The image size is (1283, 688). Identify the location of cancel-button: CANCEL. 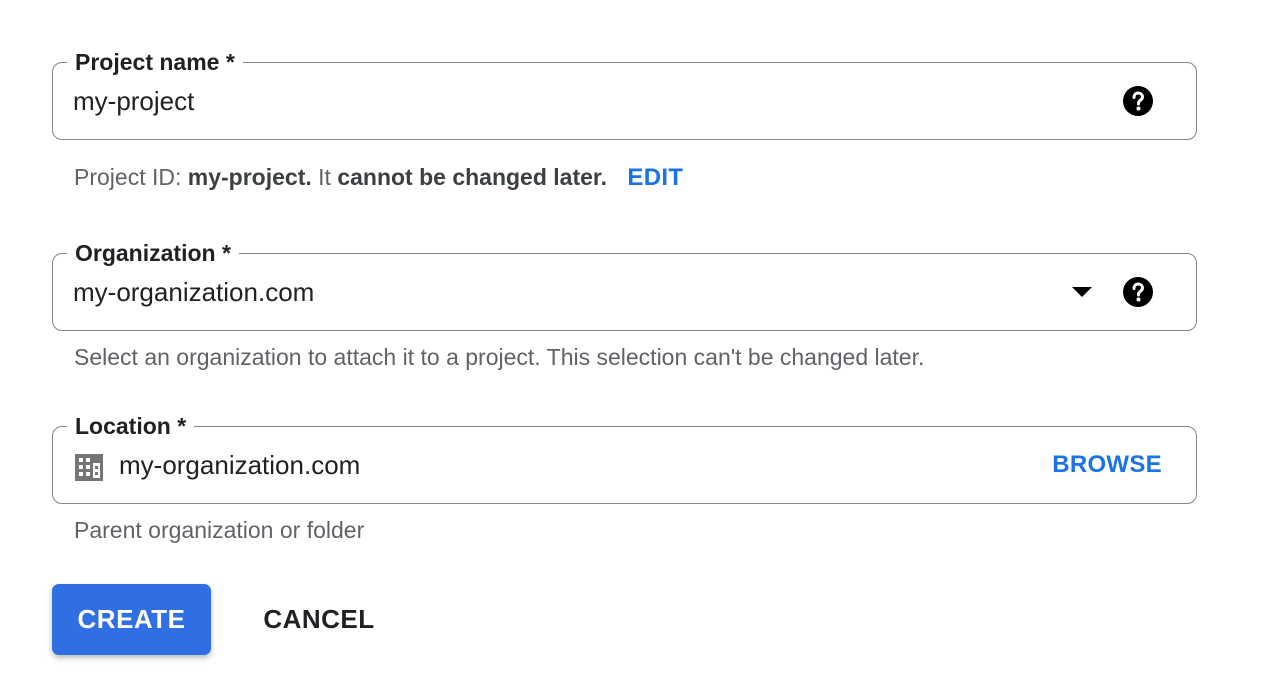
(319, 619).